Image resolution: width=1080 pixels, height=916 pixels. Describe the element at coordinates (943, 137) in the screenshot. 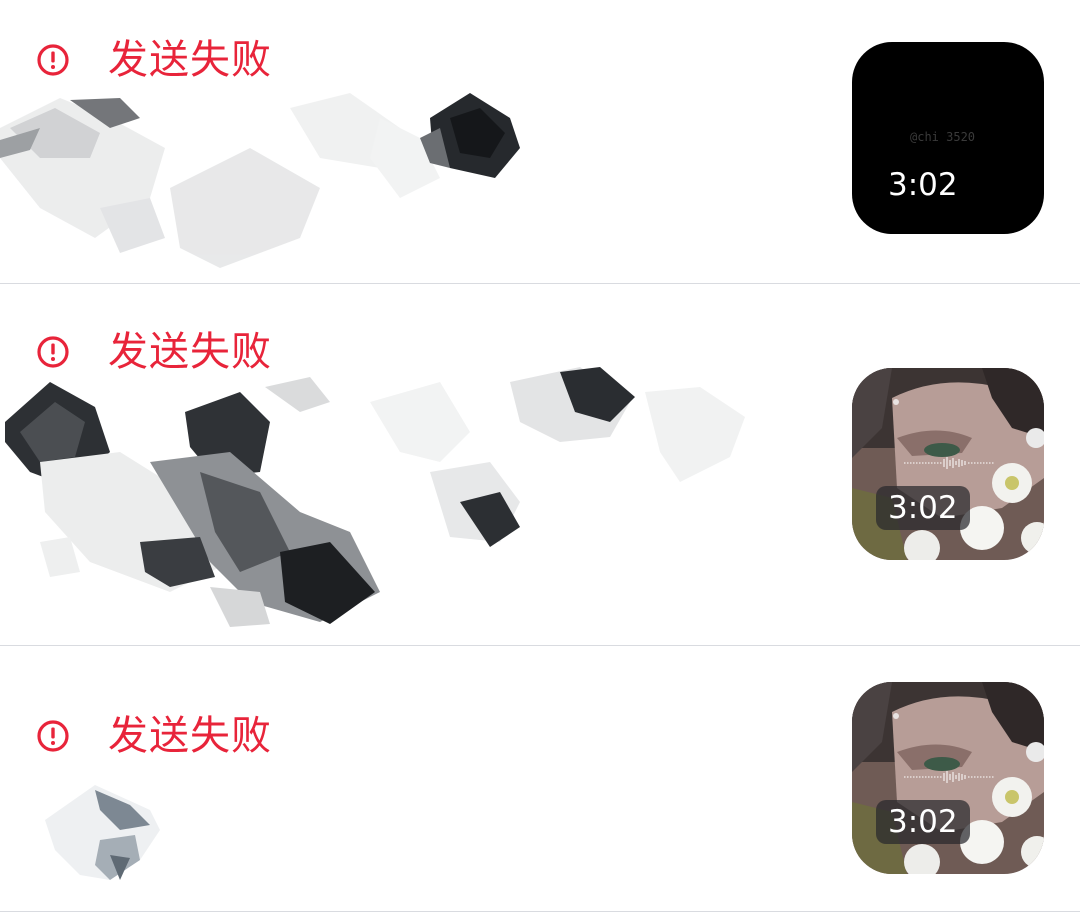

I see `thumbnail-watermark: @chi 3520` at that location.